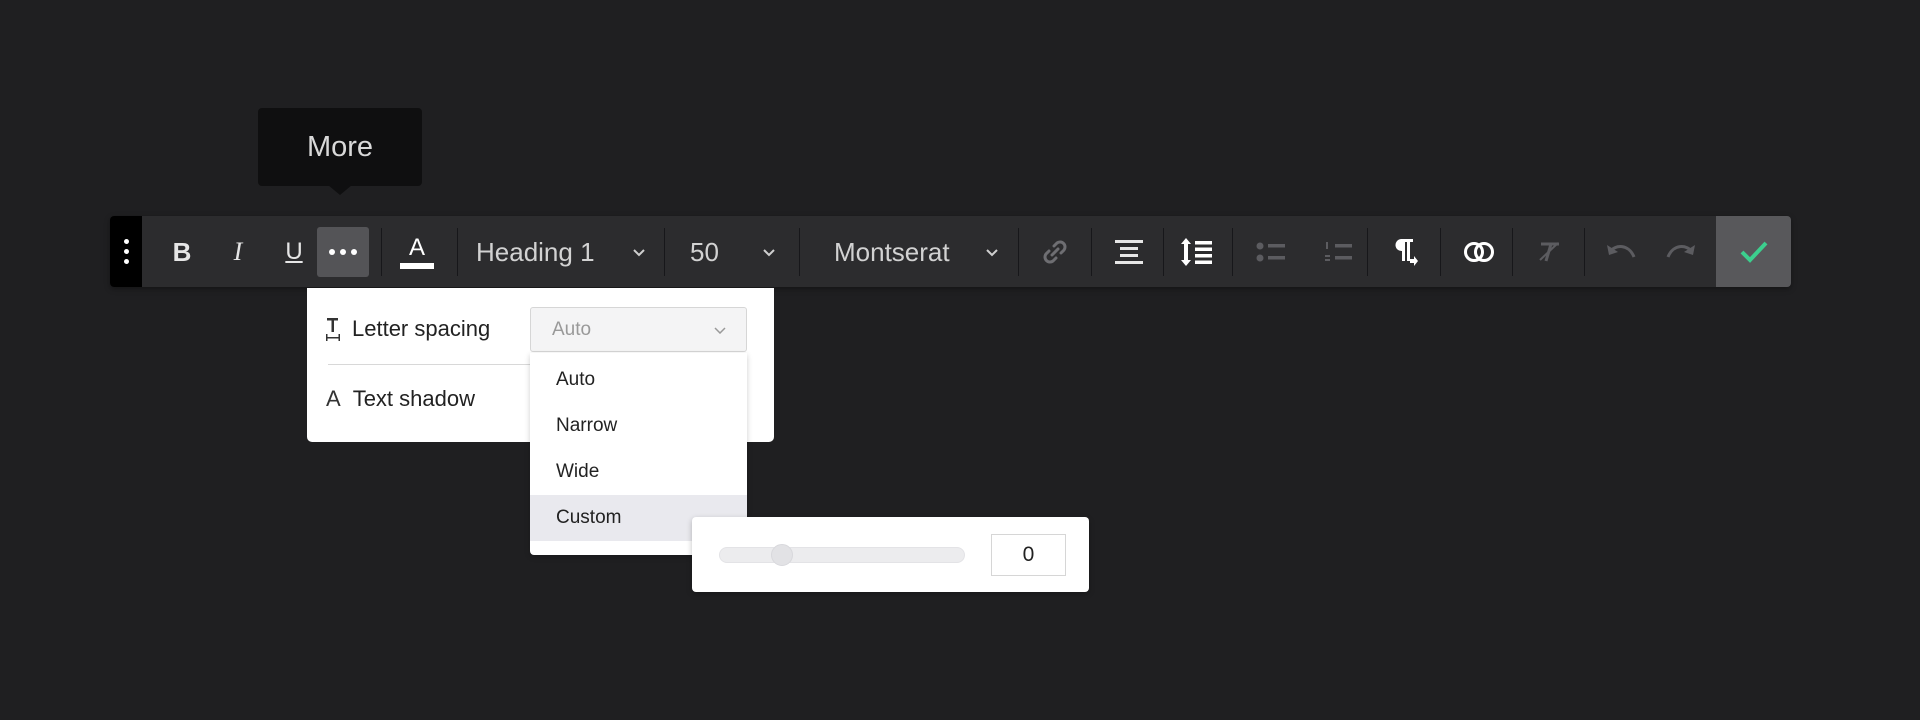 The height and width of the screenshot is (720, 1920). Describe the element at coordinates (638, 329) in the screenshot. I see `letter-spacing-select: Auto` at that location.